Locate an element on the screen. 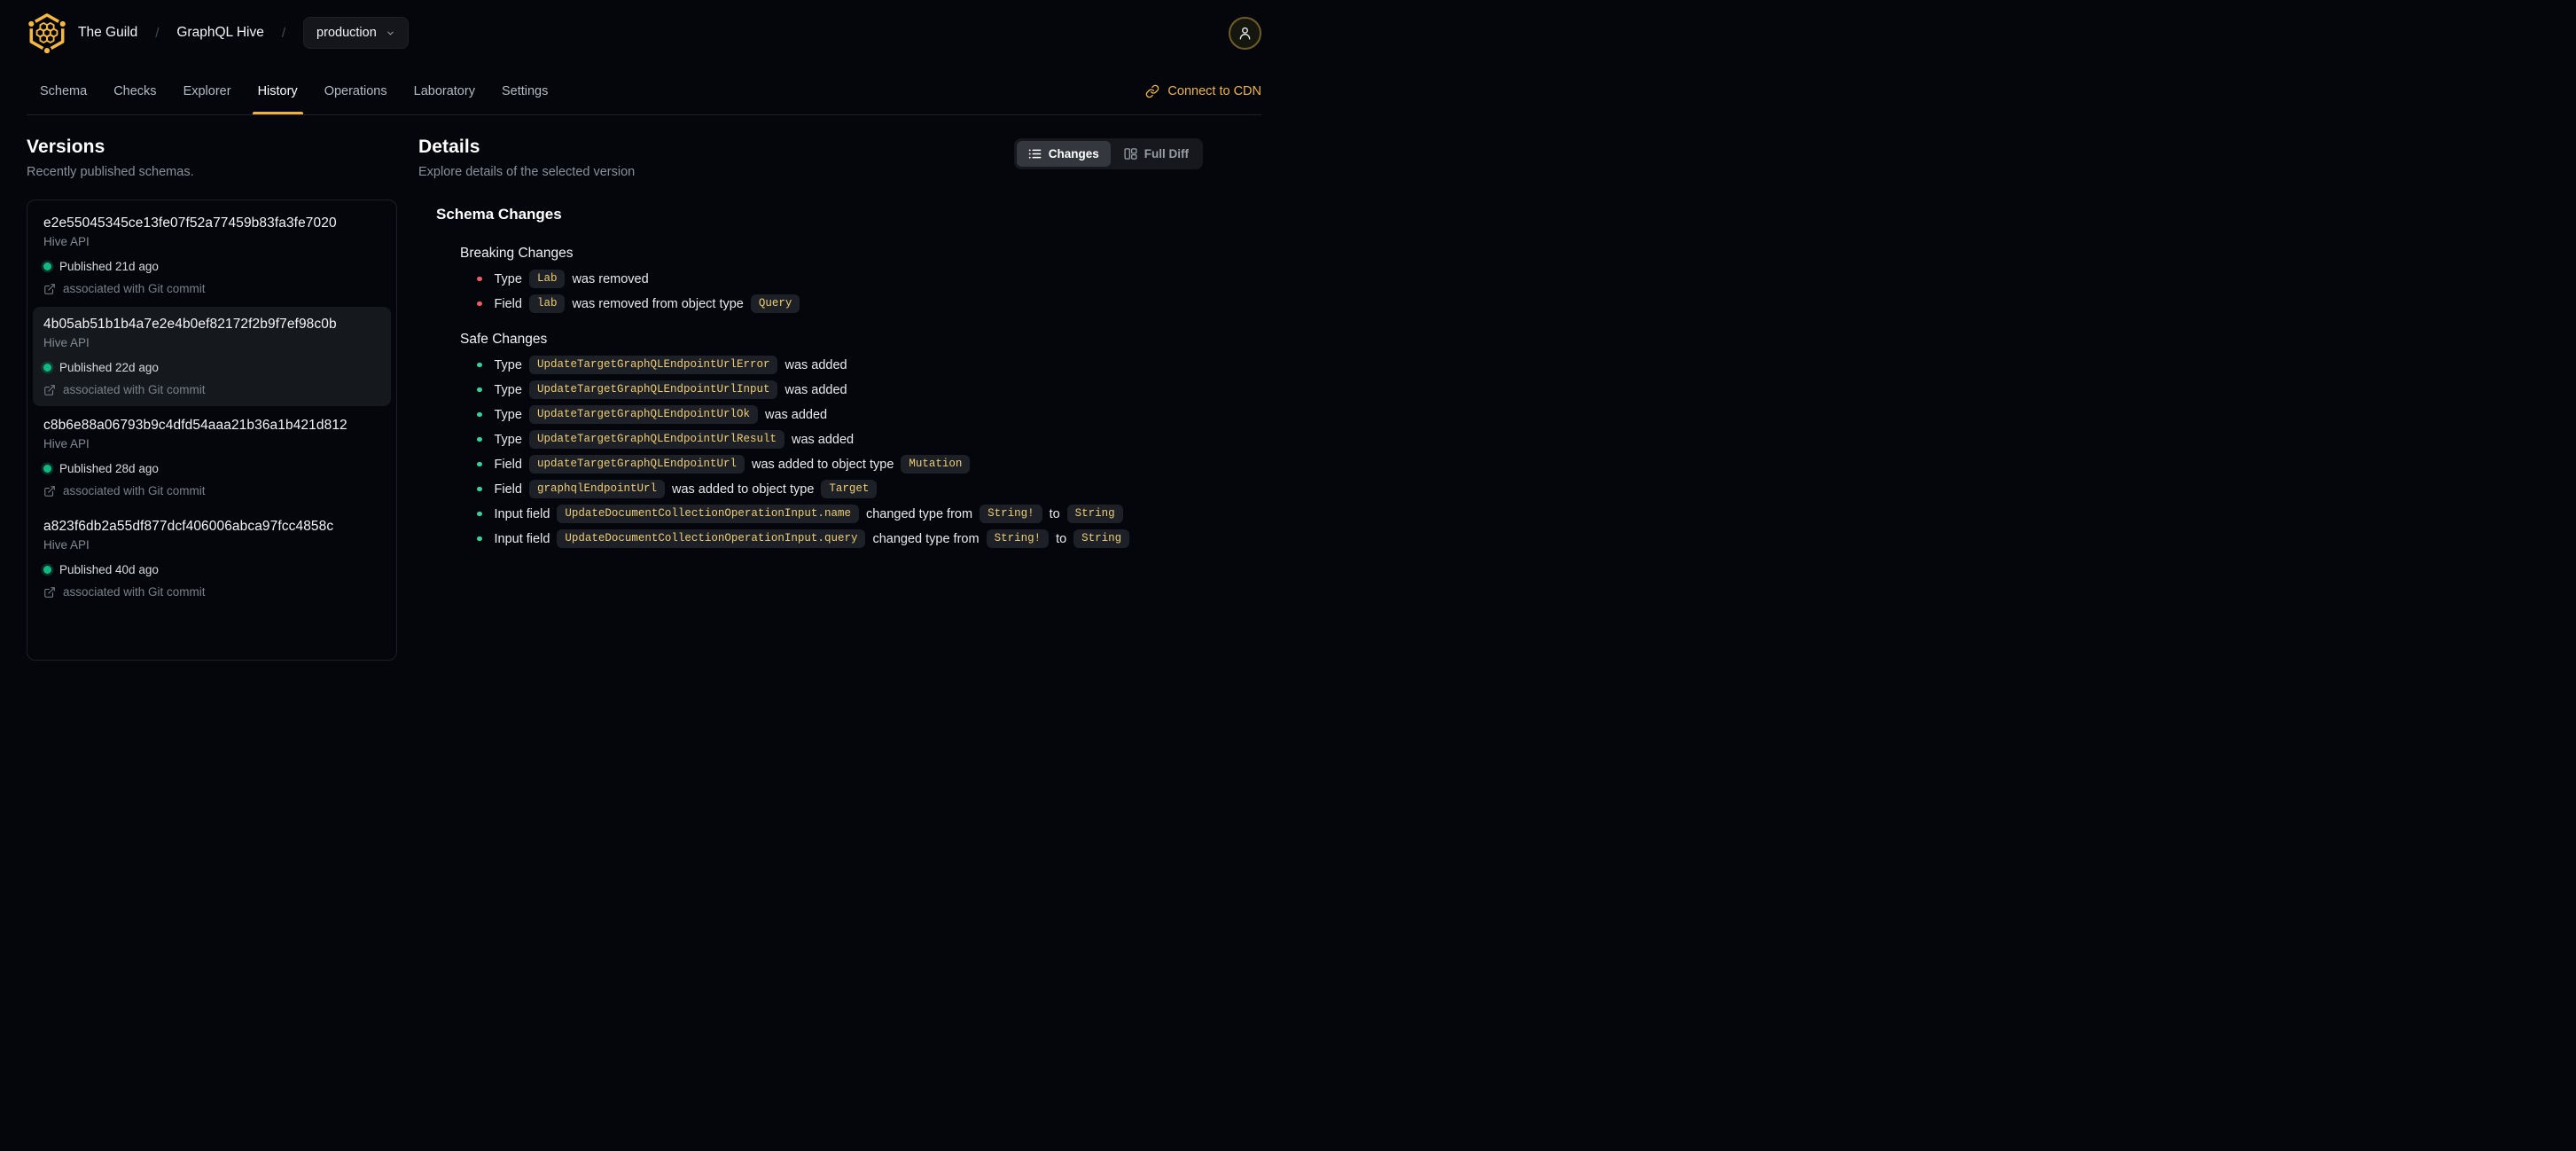  tab-label: Checks is located at coordinates (135, 90).